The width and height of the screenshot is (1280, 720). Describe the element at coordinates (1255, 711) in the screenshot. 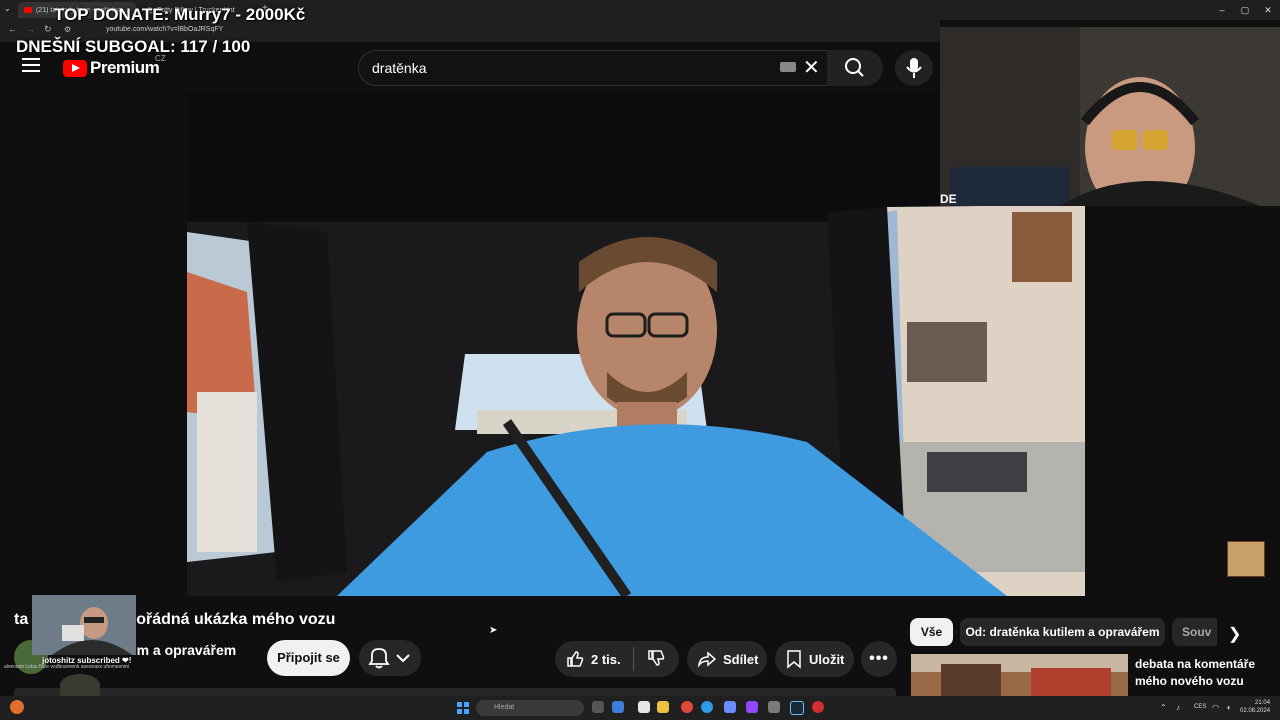

I see `clock-date: 02.08.2024` at that location.